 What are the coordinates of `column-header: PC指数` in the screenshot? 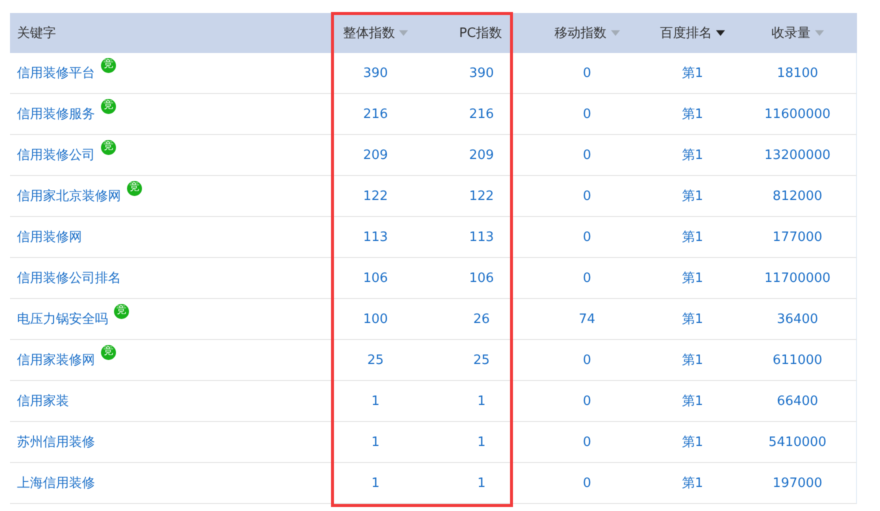 It's located at (480, 33).